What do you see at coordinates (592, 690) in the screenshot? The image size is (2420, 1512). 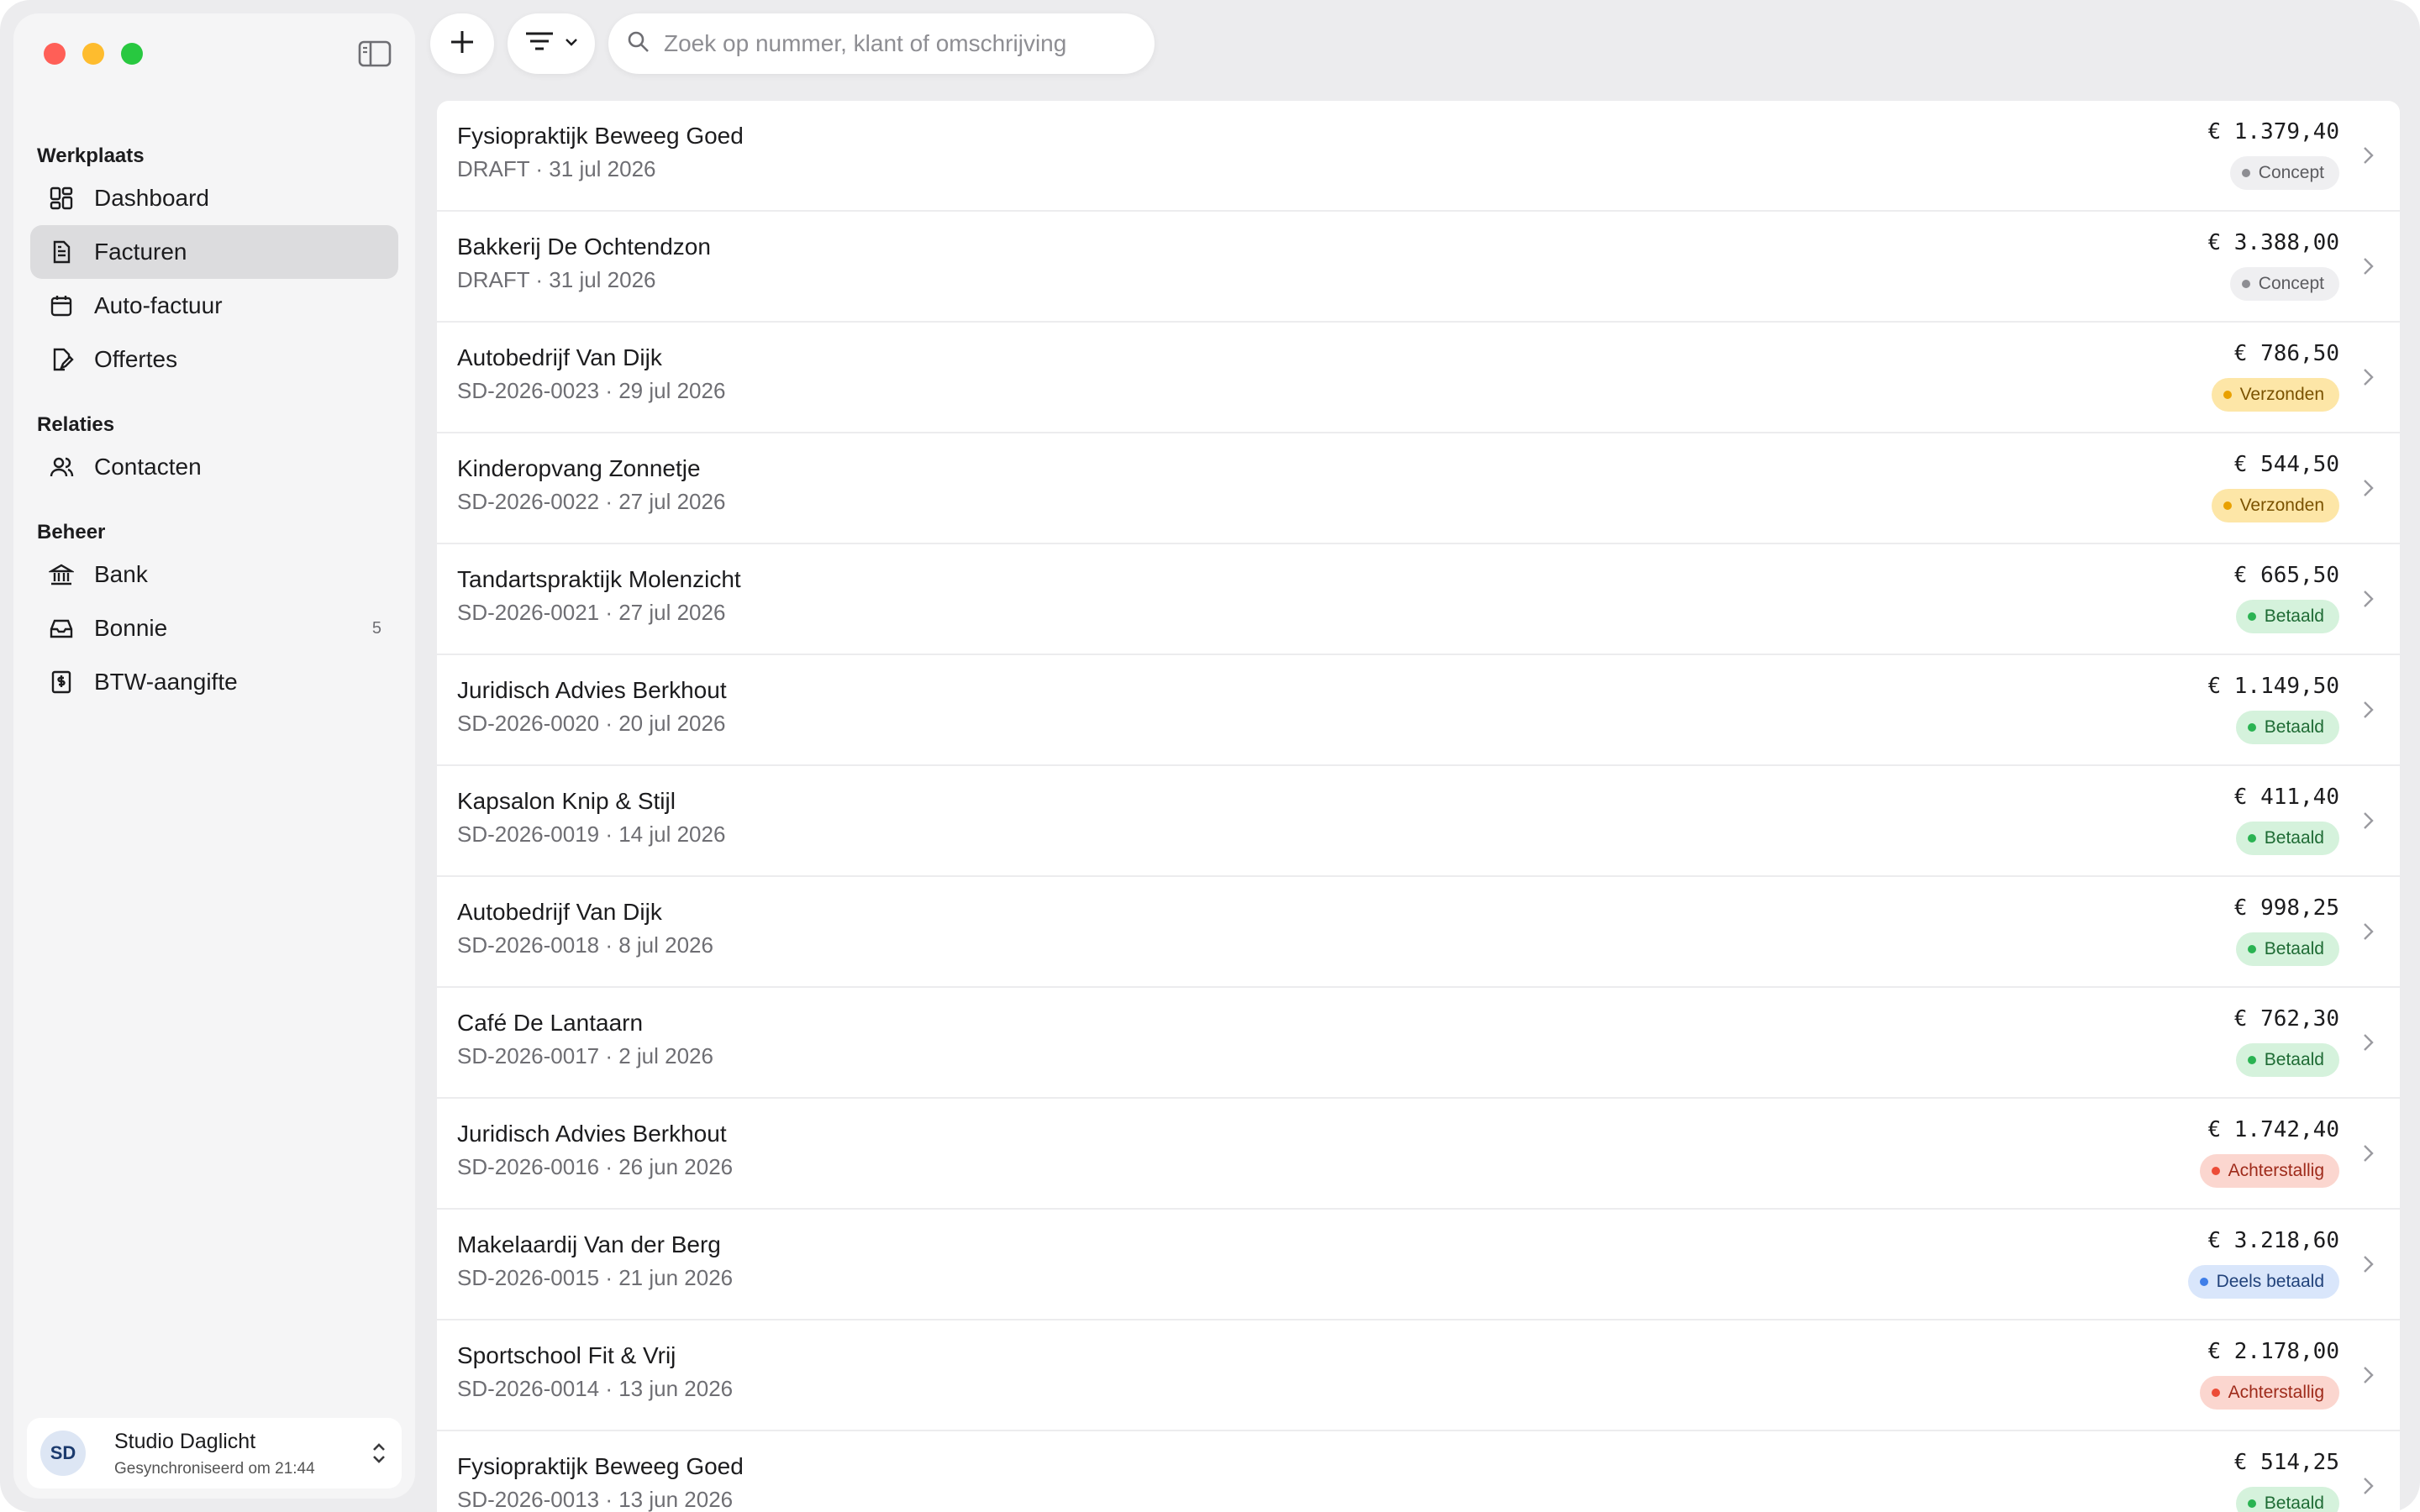 I see `invoice-client: Juridisch Advies Berkhout` at bounding box center [592, 690].